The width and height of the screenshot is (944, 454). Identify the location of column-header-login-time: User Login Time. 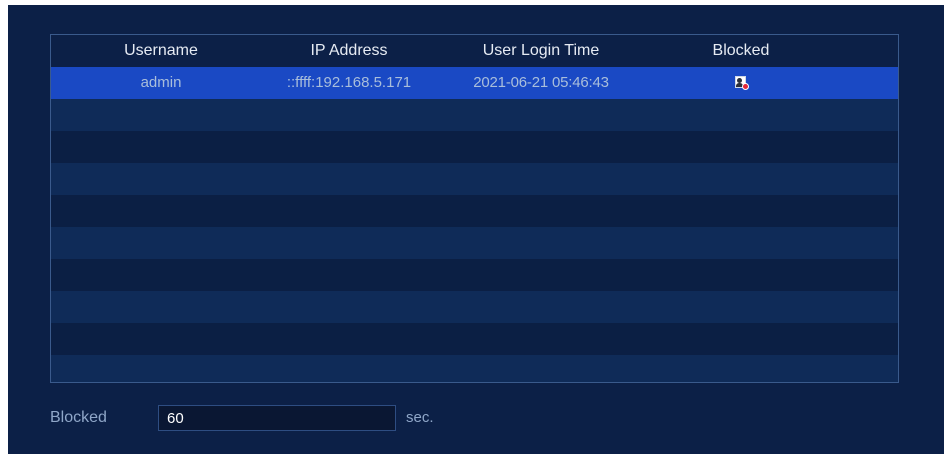
(541, 50).